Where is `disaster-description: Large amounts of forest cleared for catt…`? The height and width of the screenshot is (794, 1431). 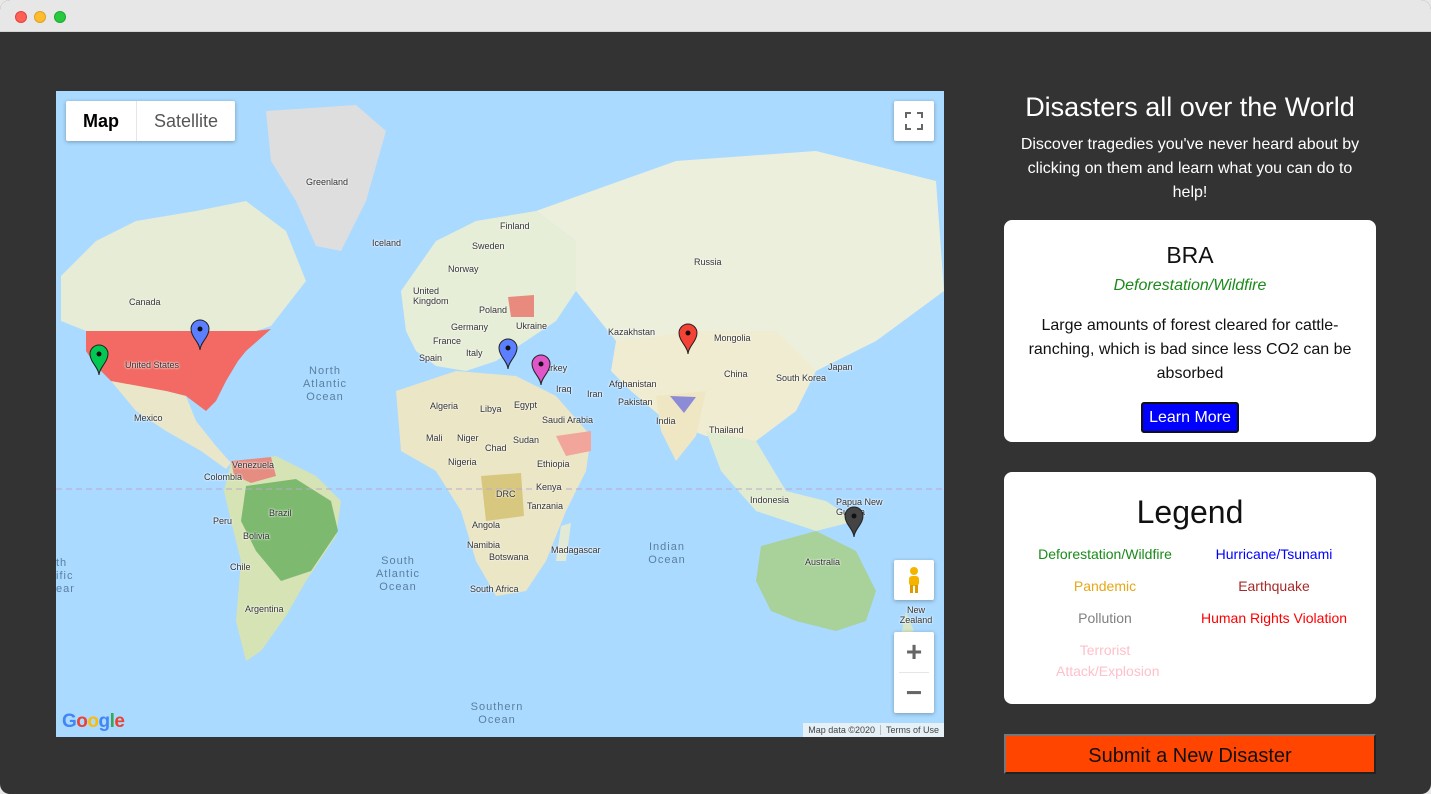
disaster-description: Large amounts of forest cleared for catt… is located at coordinates (1190, 349).